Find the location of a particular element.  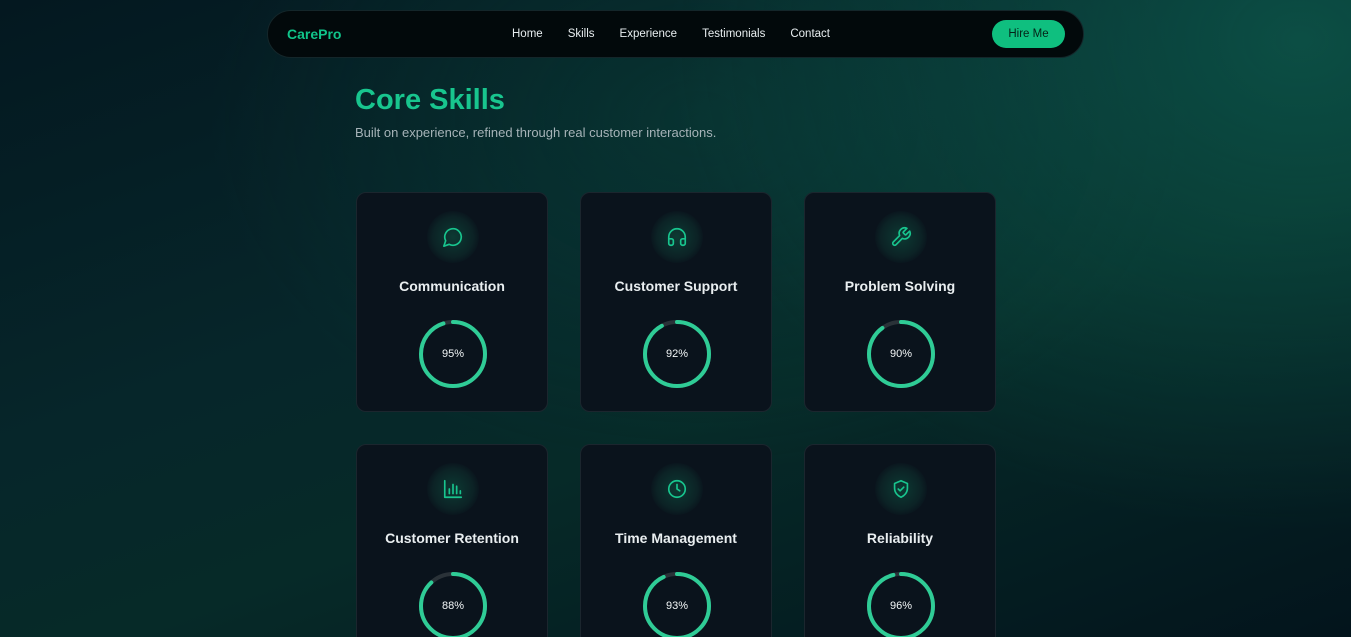

headphones-icon is located at coordinates (677, 237).